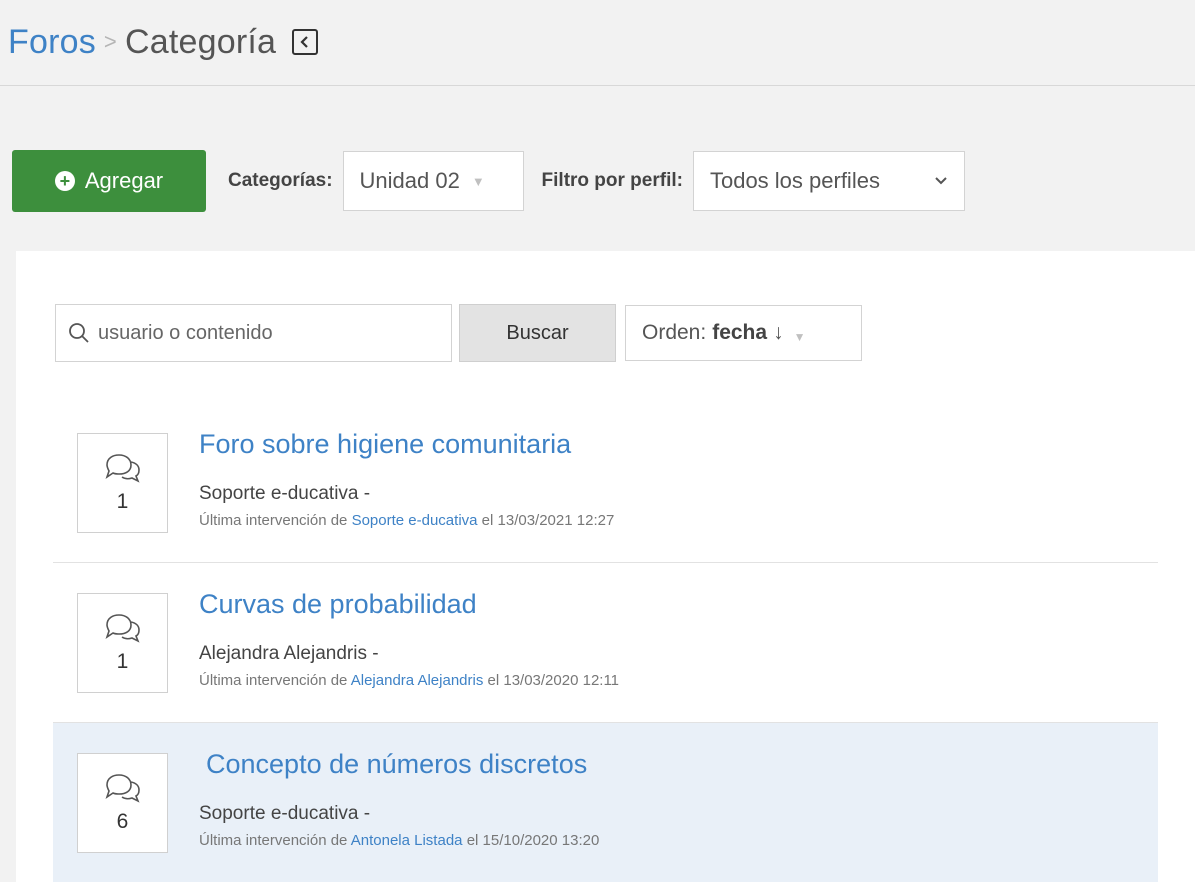 This screenshot has height=882, width=1195. I want to click on page-title: Categoría, so click(200, 41).